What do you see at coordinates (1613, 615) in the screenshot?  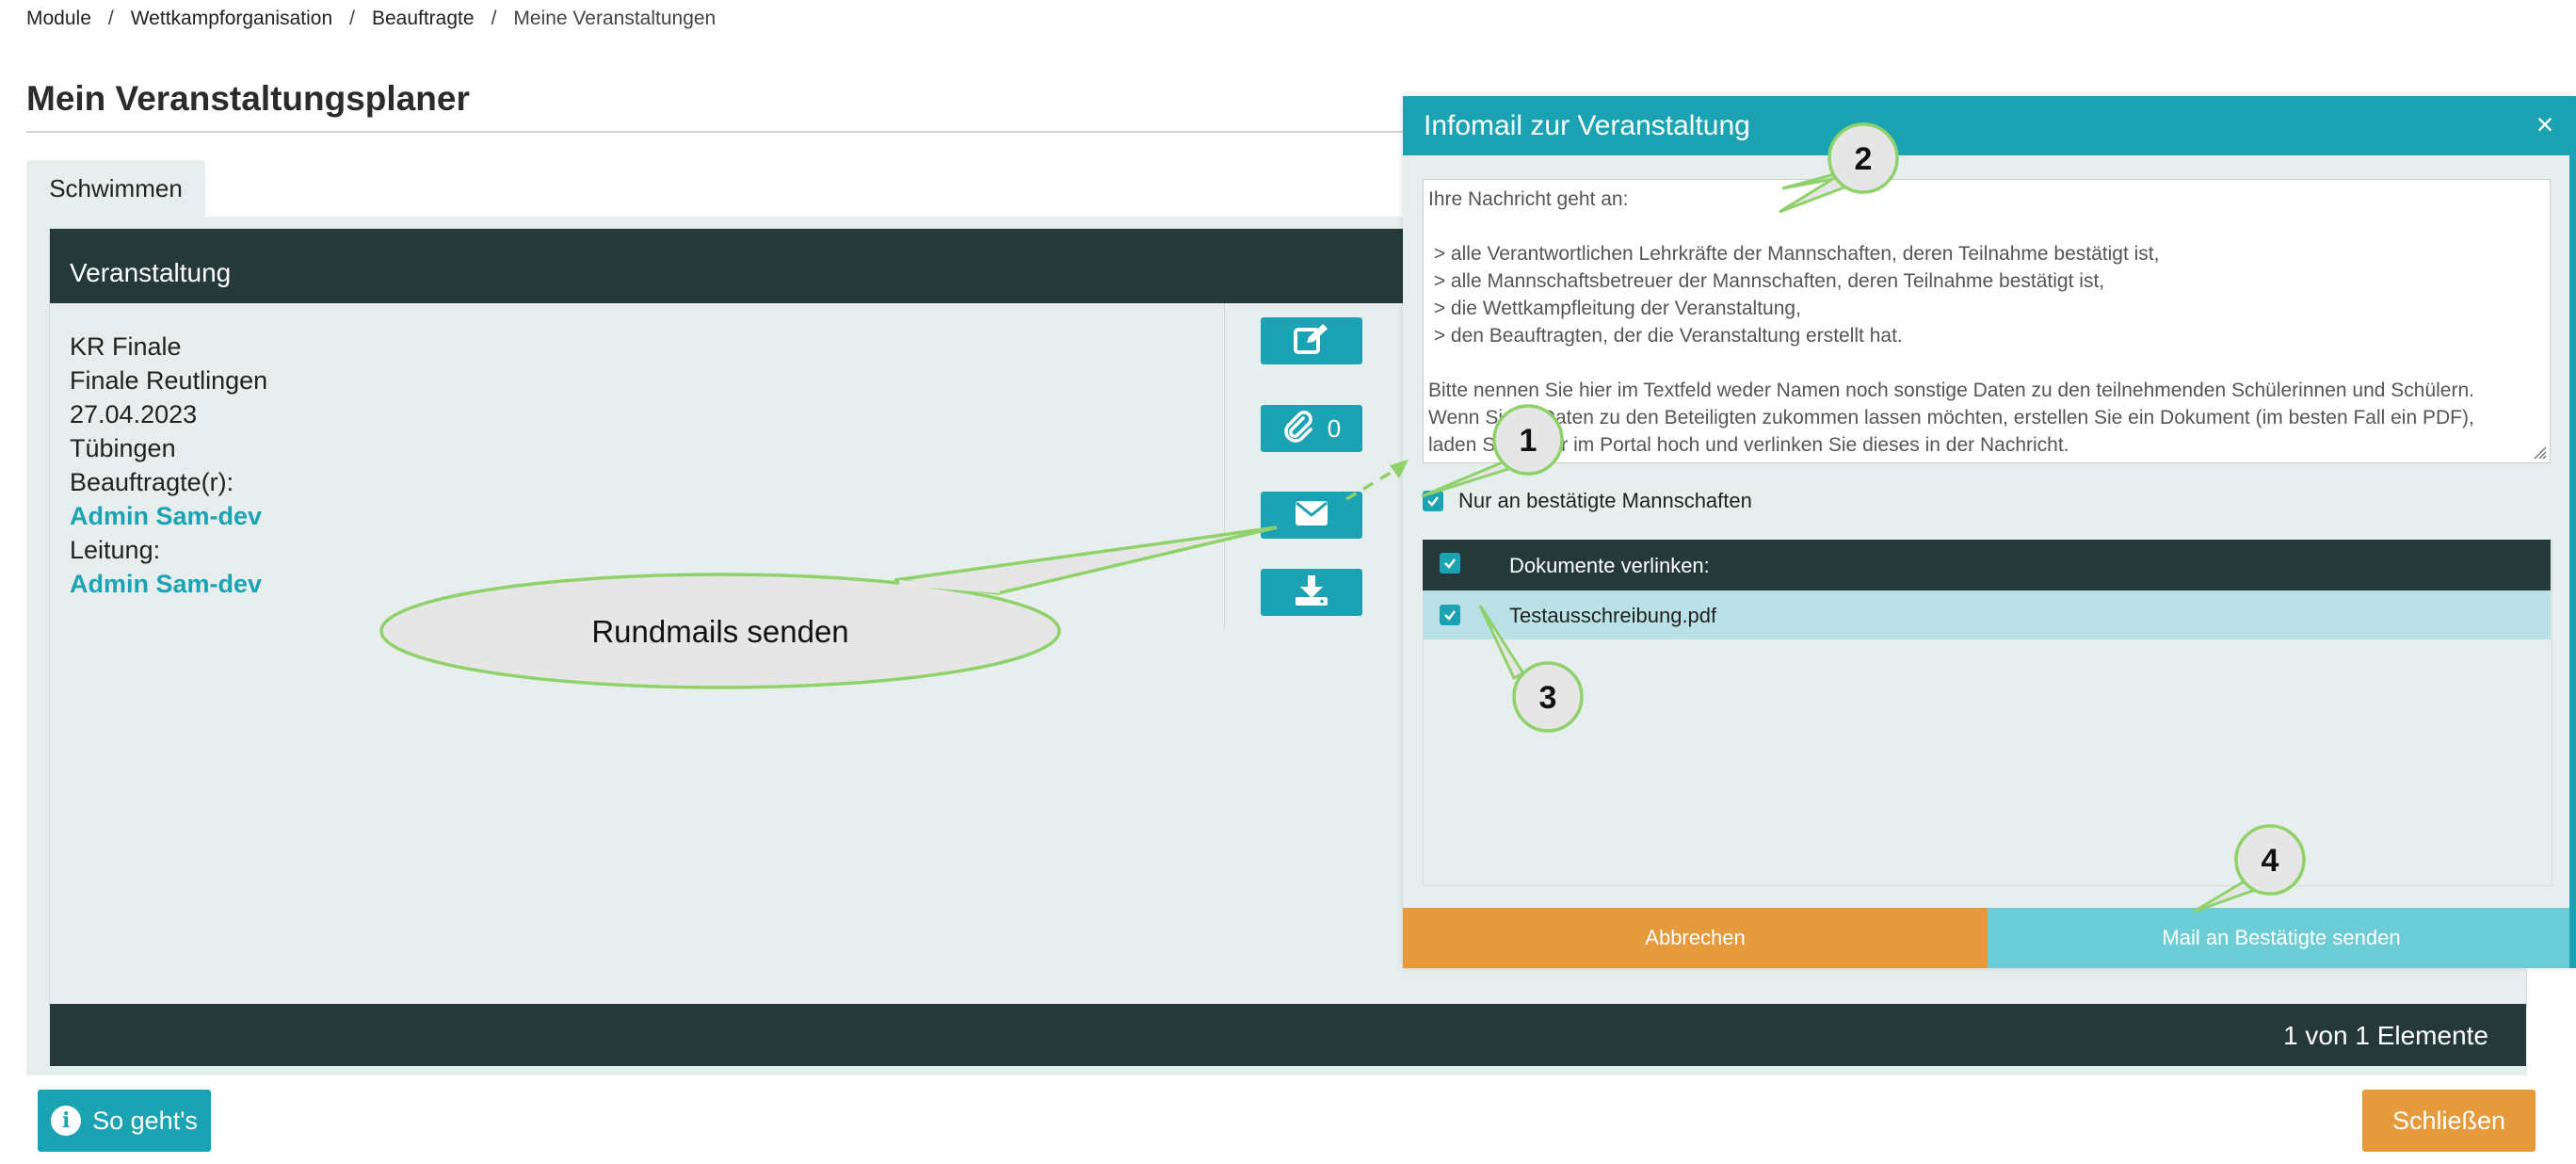 I see `document-name: Testausschreibung.pdf` at bounding box center [1613, 615].